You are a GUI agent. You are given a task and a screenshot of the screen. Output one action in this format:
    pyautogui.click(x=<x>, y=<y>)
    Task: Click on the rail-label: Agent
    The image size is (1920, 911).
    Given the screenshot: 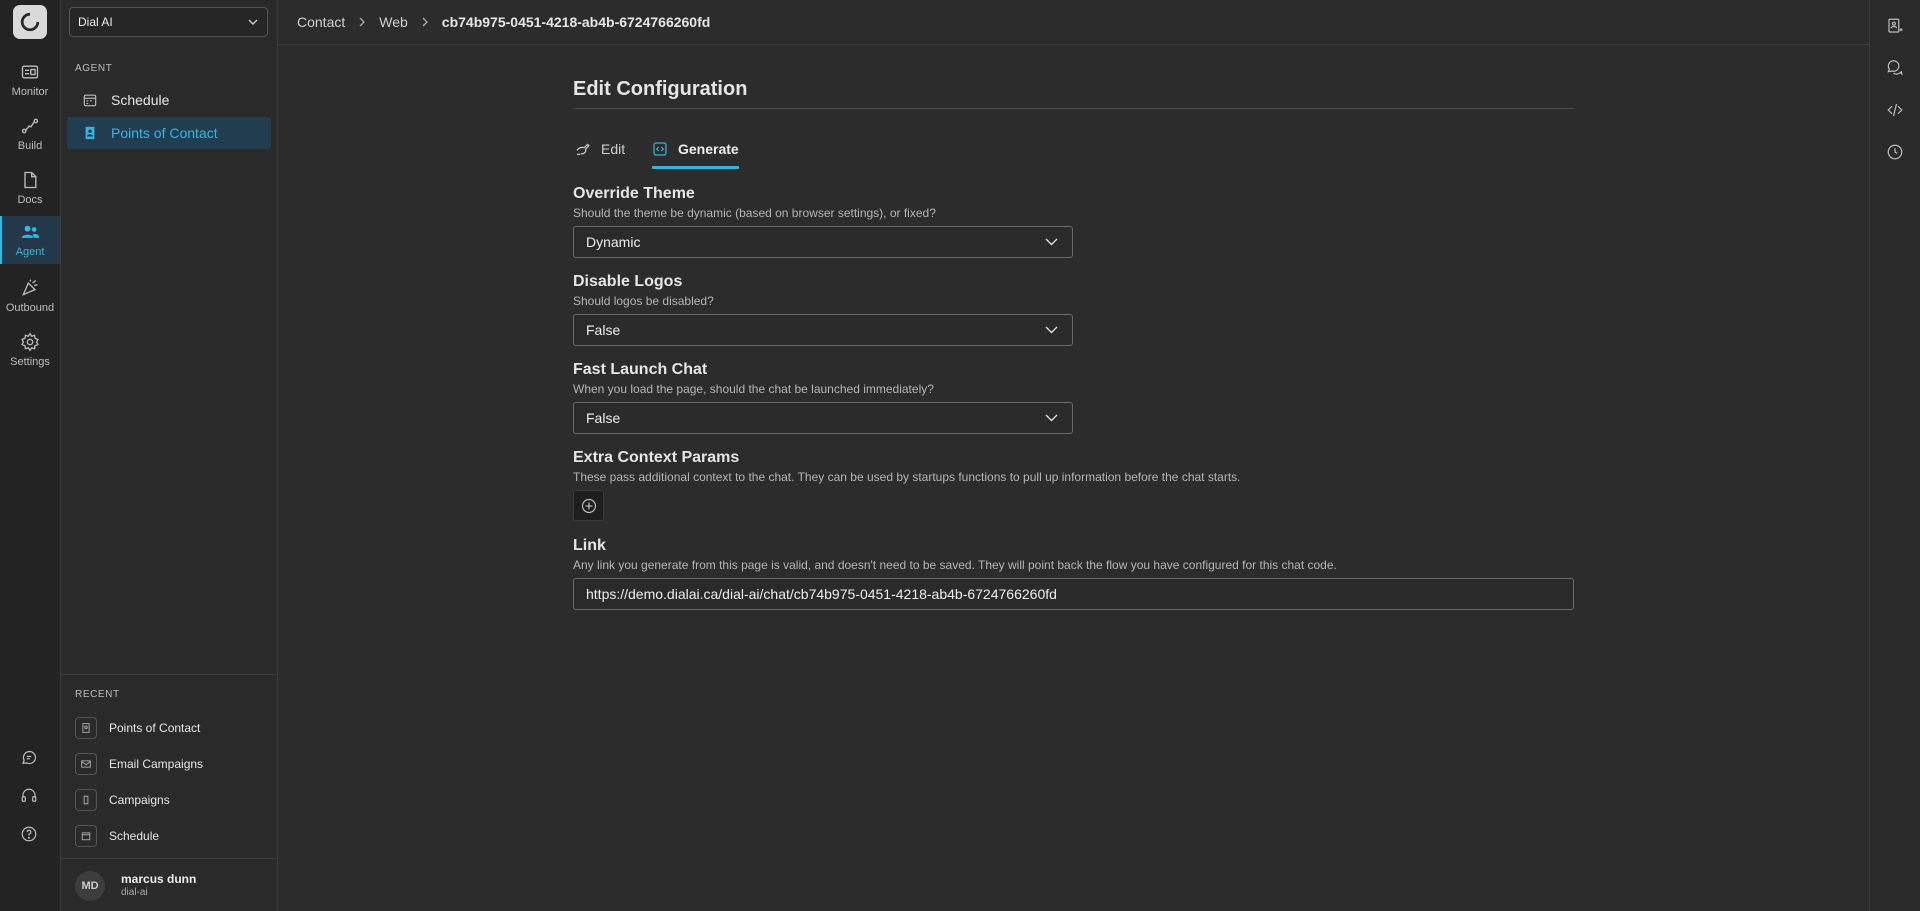 What is the action you would take?
    pyautogui.click(x=30, y=252)
    